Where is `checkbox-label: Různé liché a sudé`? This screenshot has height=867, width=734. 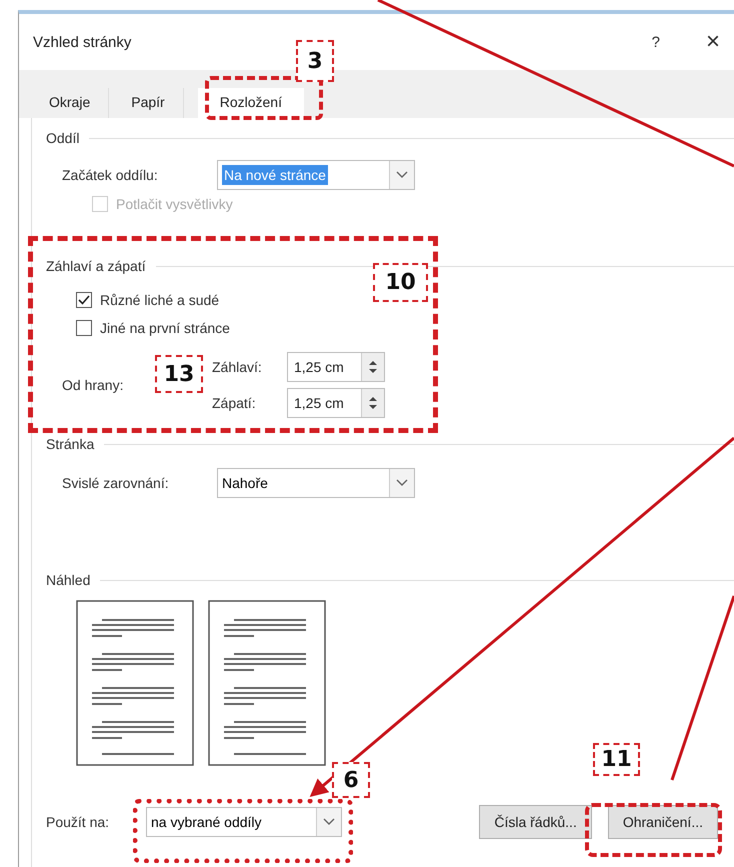
checkbox-label: Různé liché a sudé is located at coordinates (160, 300).